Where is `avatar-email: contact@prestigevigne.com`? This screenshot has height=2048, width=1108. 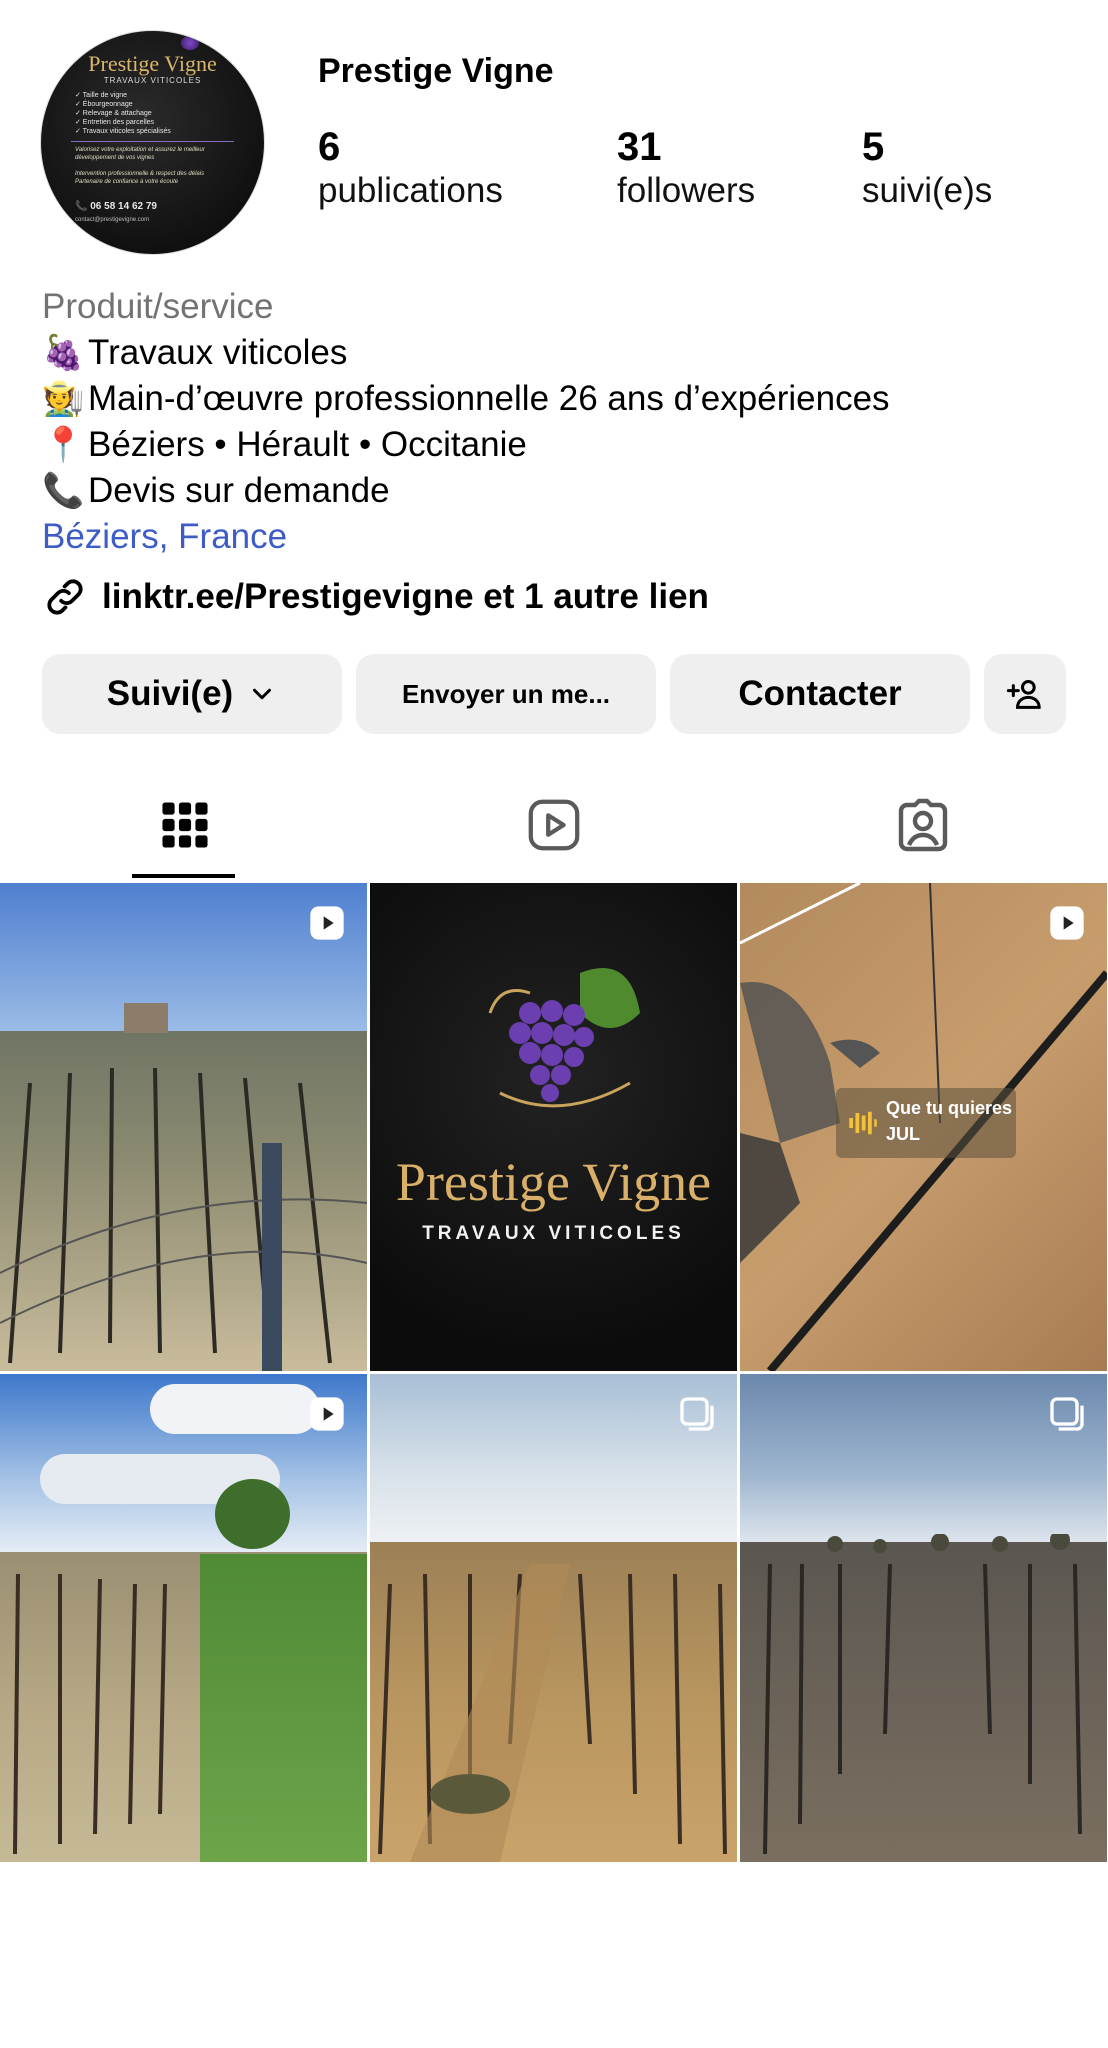
avatar-email: contact@prestigevigne.com is located at coordinates (112, 220).